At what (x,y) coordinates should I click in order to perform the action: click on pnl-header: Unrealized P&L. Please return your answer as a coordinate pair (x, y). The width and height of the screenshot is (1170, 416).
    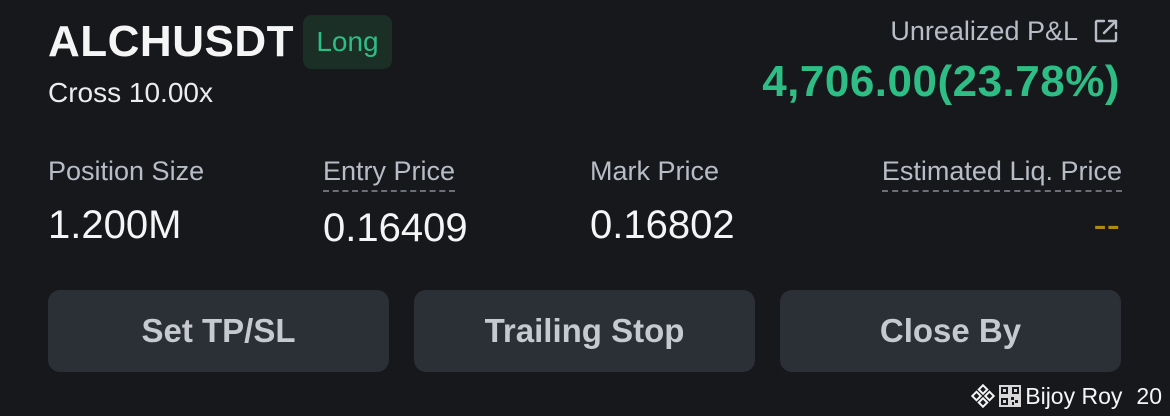
    Looking at the image, I should click on (1005, 31).